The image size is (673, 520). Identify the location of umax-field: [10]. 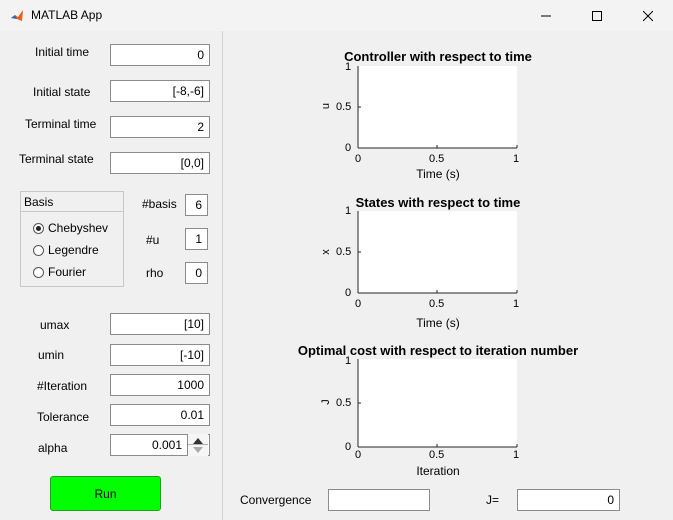
(160, 324).